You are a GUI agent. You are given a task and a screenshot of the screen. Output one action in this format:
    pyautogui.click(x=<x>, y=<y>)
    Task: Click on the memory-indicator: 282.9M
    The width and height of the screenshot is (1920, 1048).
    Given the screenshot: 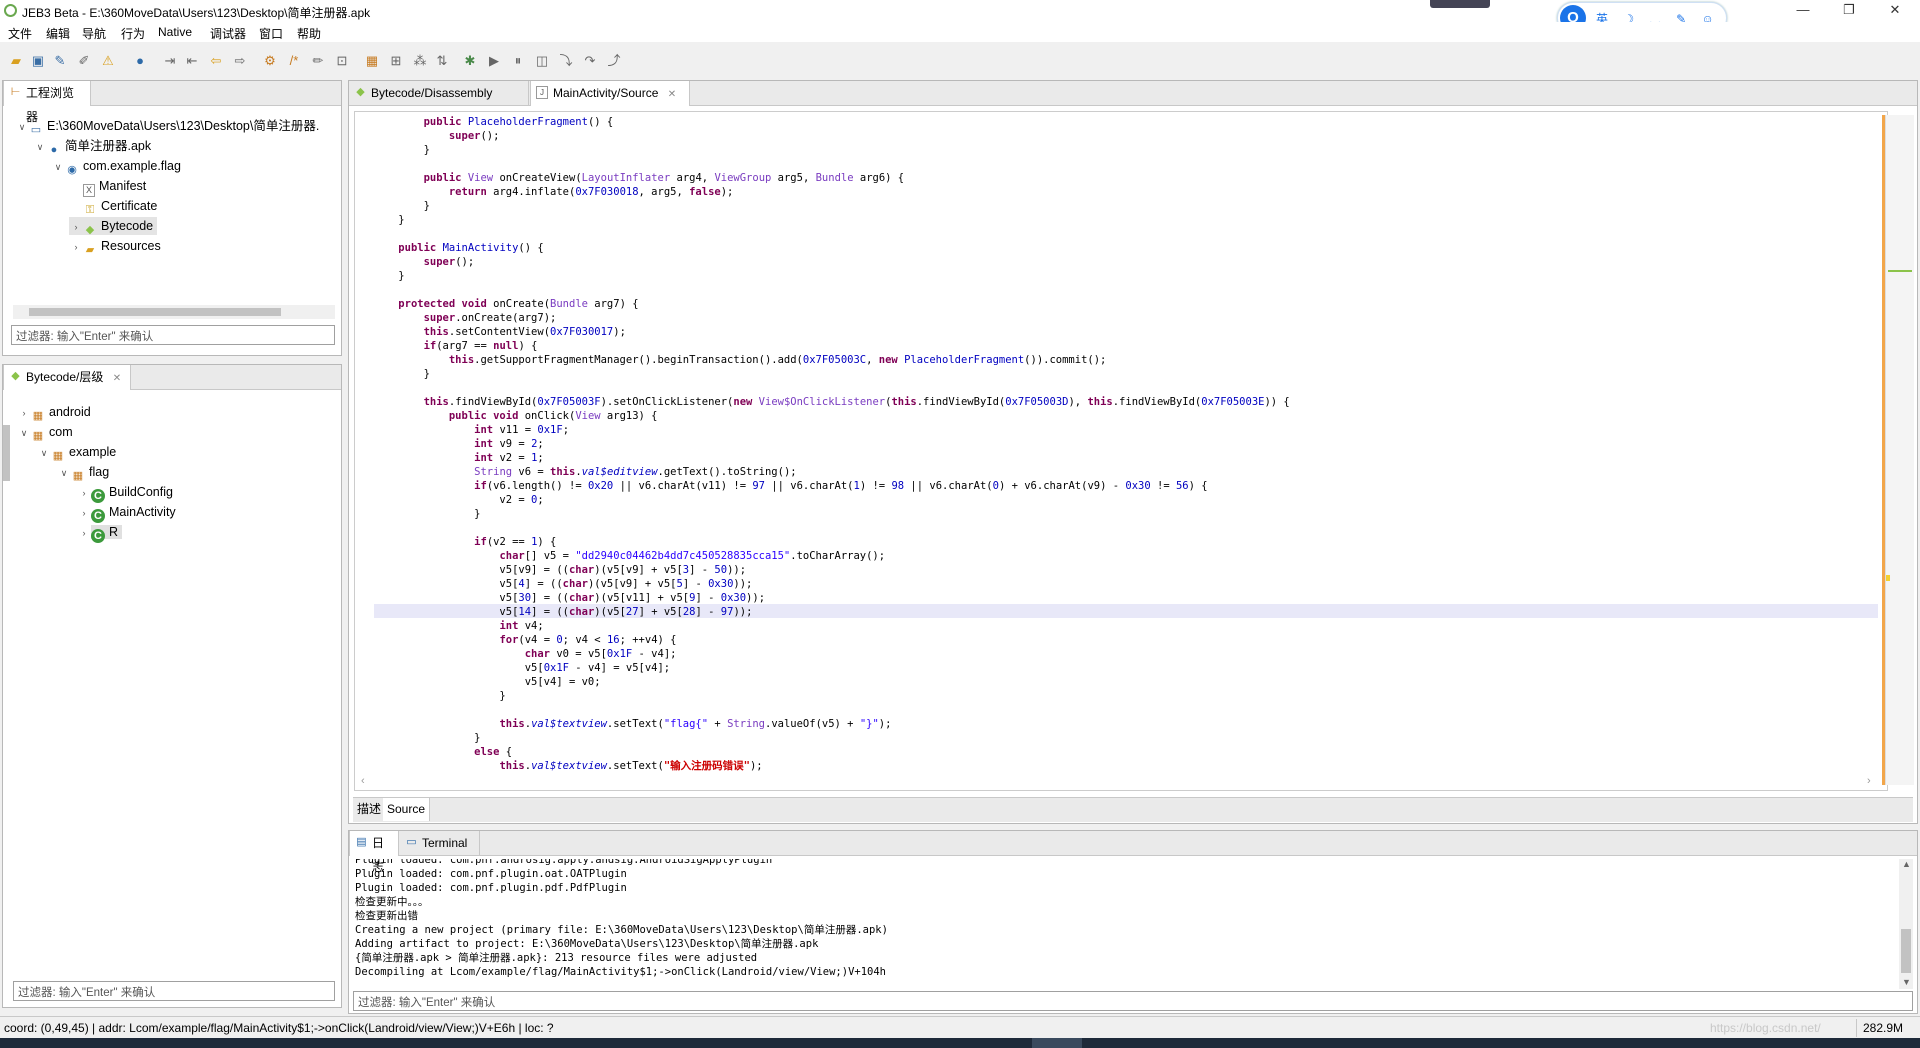 What is the action you would take?
    pyautogui.click(x=1886, y=1028)
    